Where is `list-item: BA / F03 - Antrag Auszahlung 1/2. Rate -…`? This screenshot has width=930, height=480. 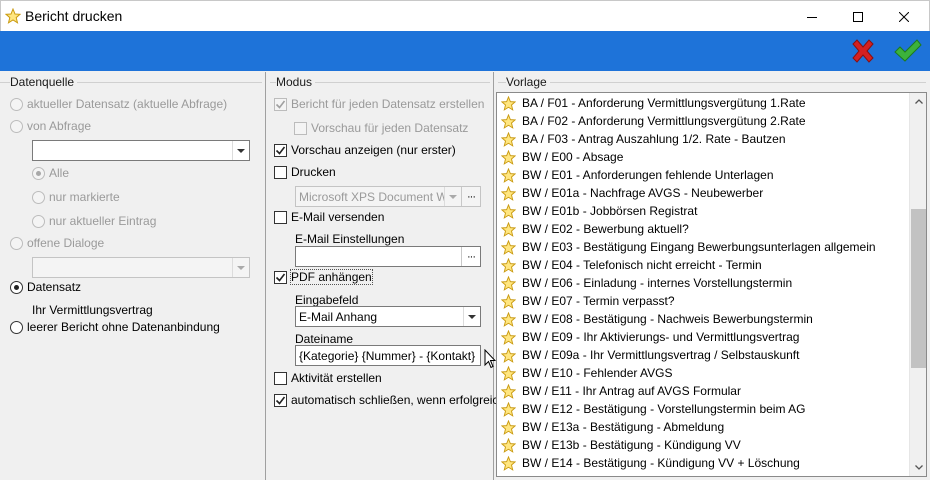
list-item: BA / F03 - Antrag Auszahlung 1/2. Rate -… is located at coordinates (641, 139).